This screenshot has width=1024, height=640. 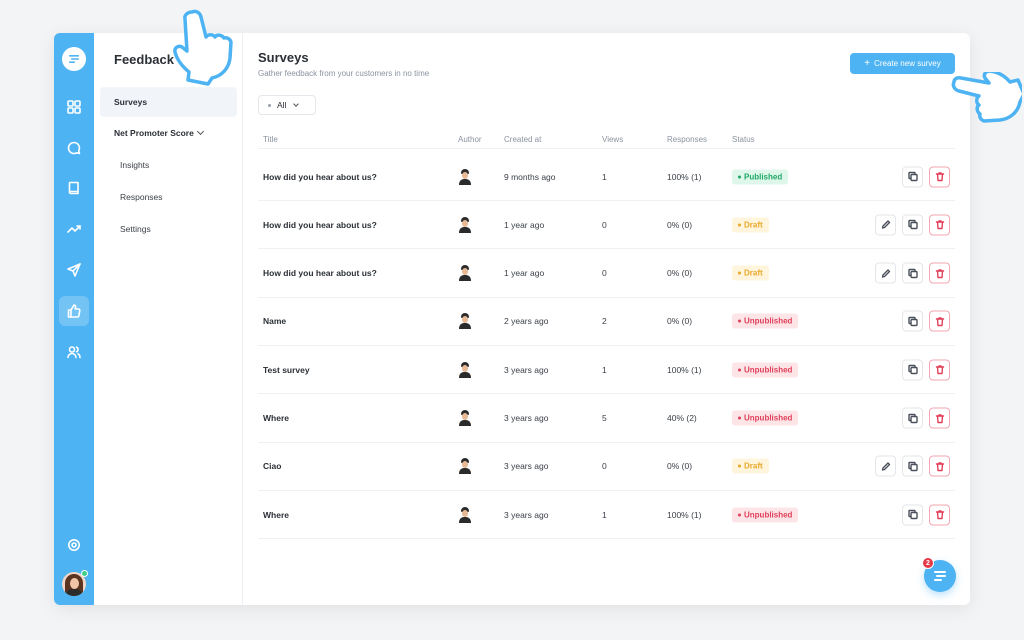 What do you see at coordinates (902, 63) in the screenshot?
I see `create-new-survey-button: + Create new survey` at bounding box center [902, 63].